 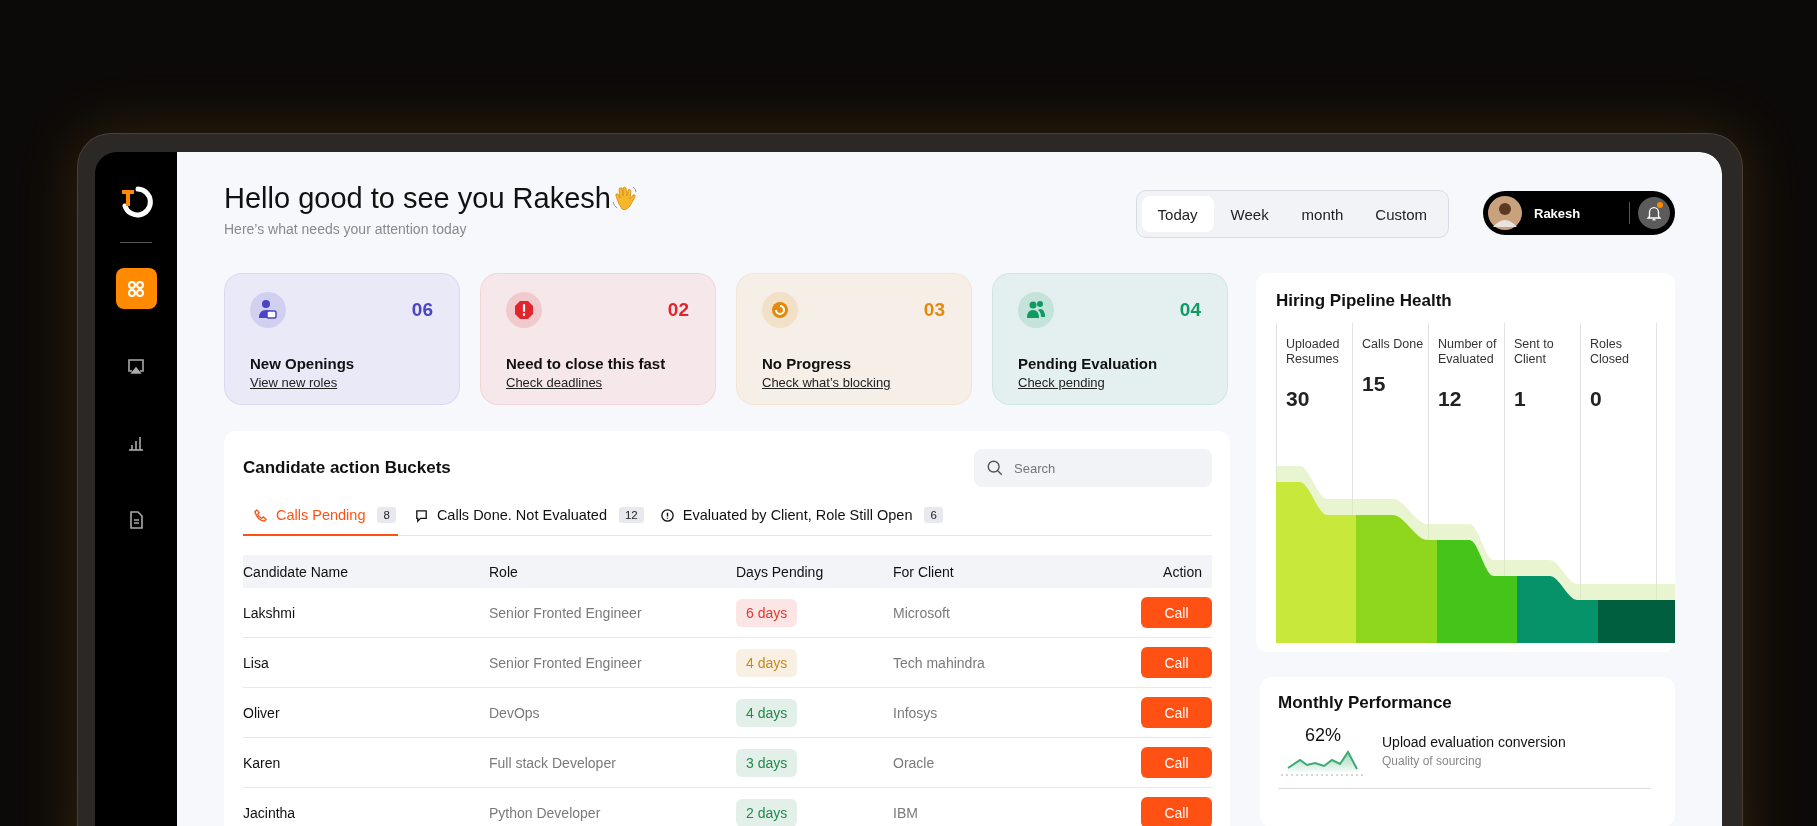 I want to click on card-link: Check pending, so click(x=1061, y=382).